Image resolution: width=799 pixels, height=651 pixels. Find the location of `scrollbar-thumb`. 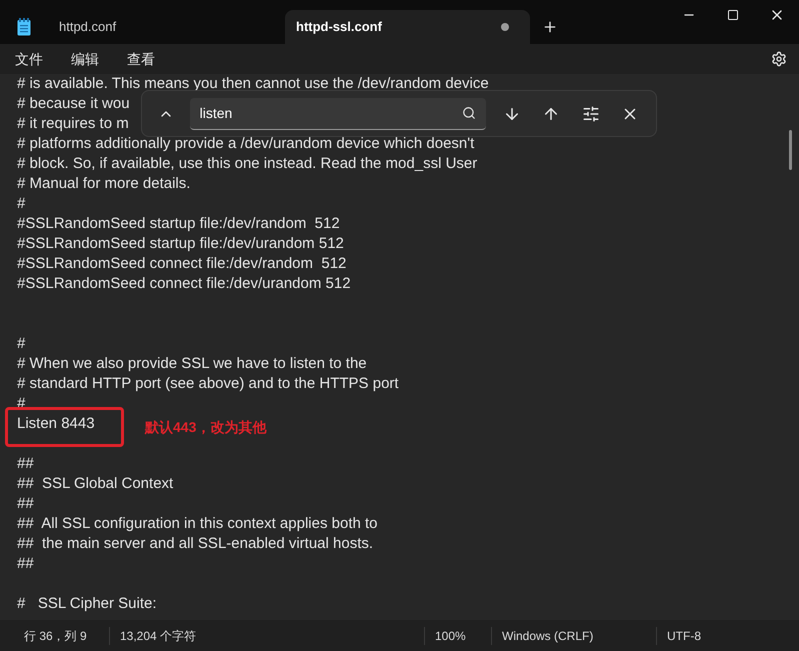

scrollbar-thumb is located at coordinates (790, 150).